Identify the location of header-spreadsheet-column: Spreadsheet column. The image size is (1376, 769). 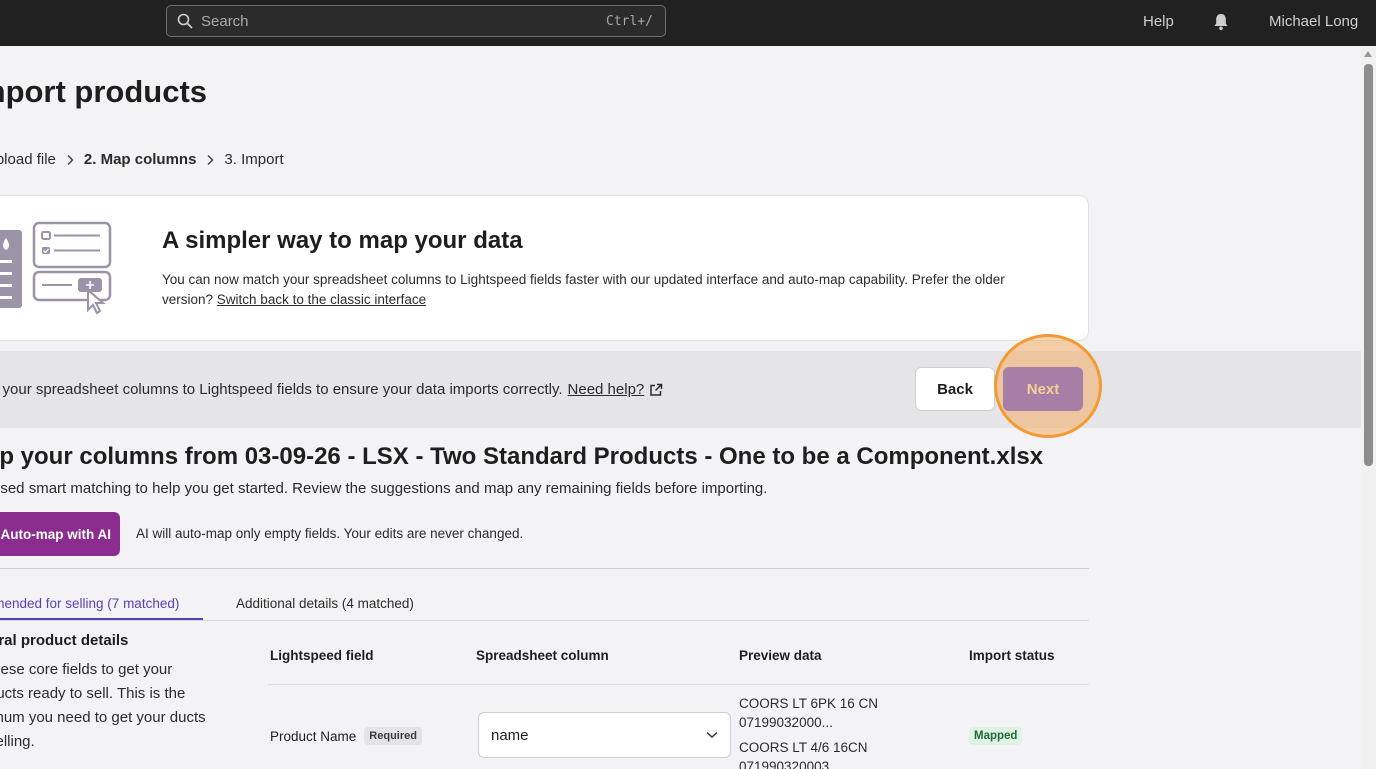
(542, 655).